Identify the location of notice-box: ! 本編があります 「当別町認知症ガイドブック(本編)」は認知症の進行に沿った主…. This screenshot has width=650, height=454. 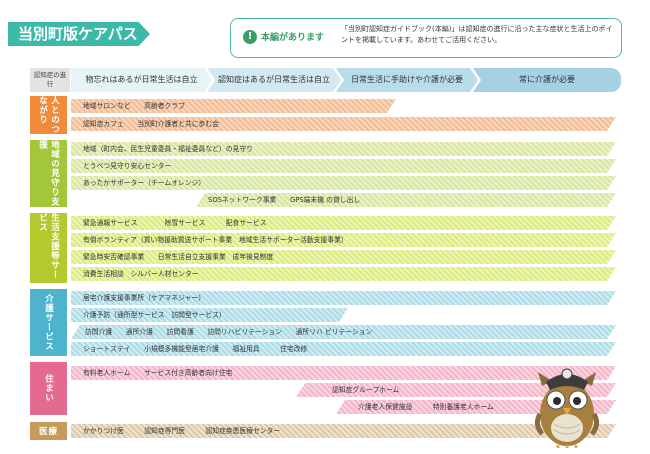
(426, 38).